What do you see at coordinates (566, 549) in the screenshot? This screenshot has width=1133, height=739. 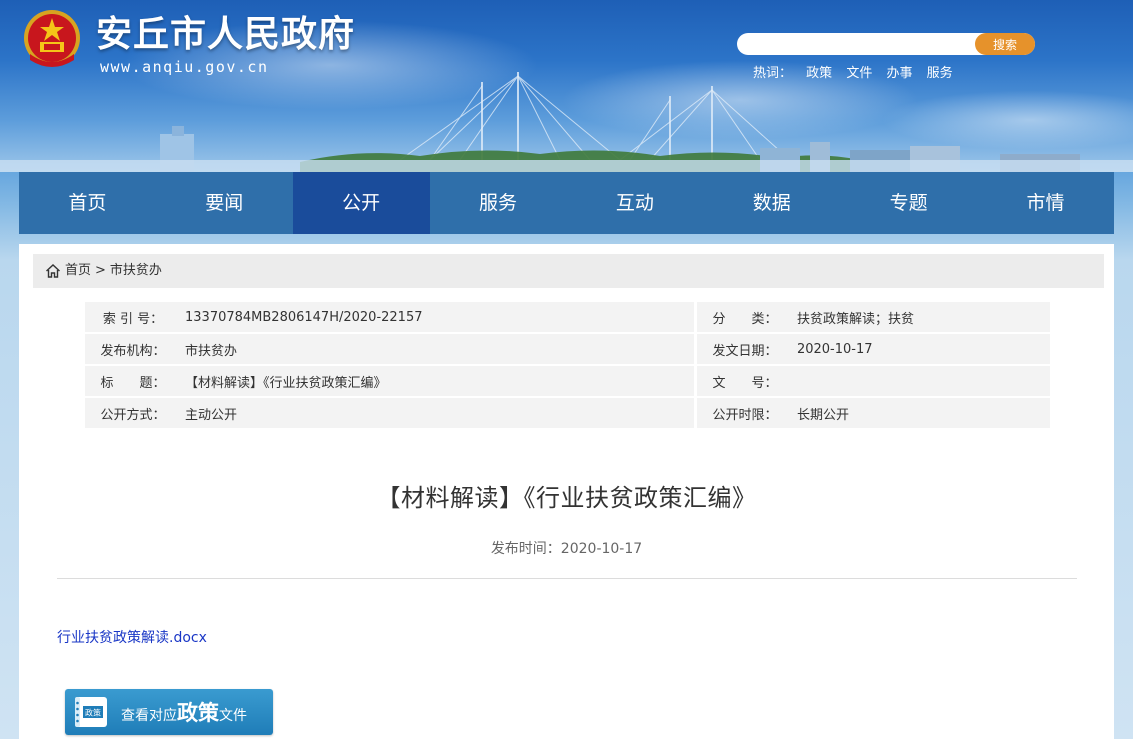 I see `publish-time: 发布时间：2020-10-17` at bounding box center [566, 549].